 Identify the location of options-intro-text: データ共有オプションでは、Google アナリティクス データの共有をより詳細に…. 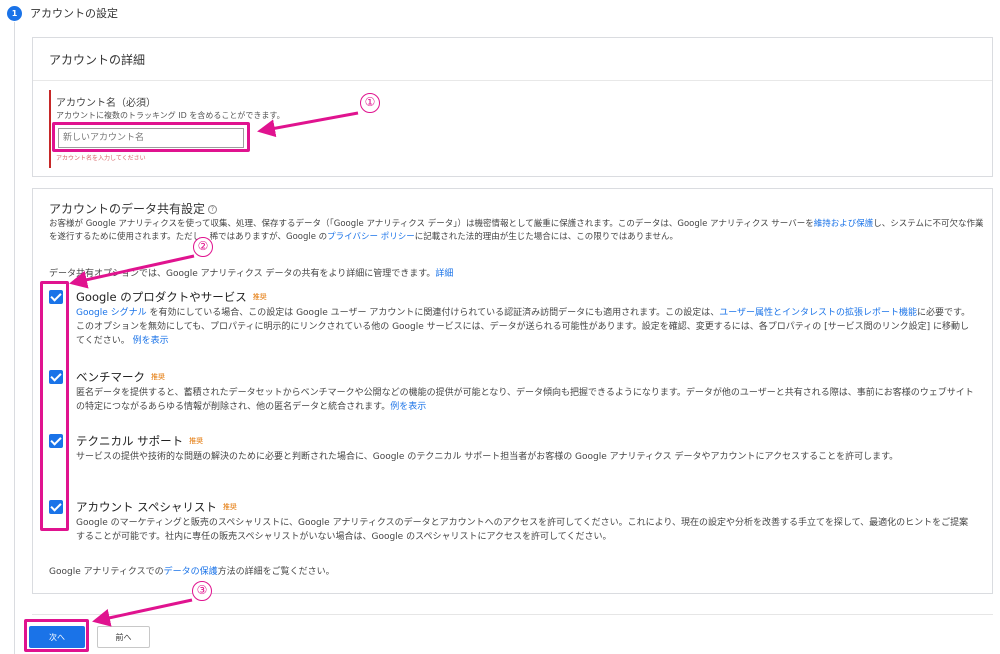
(242, 274).